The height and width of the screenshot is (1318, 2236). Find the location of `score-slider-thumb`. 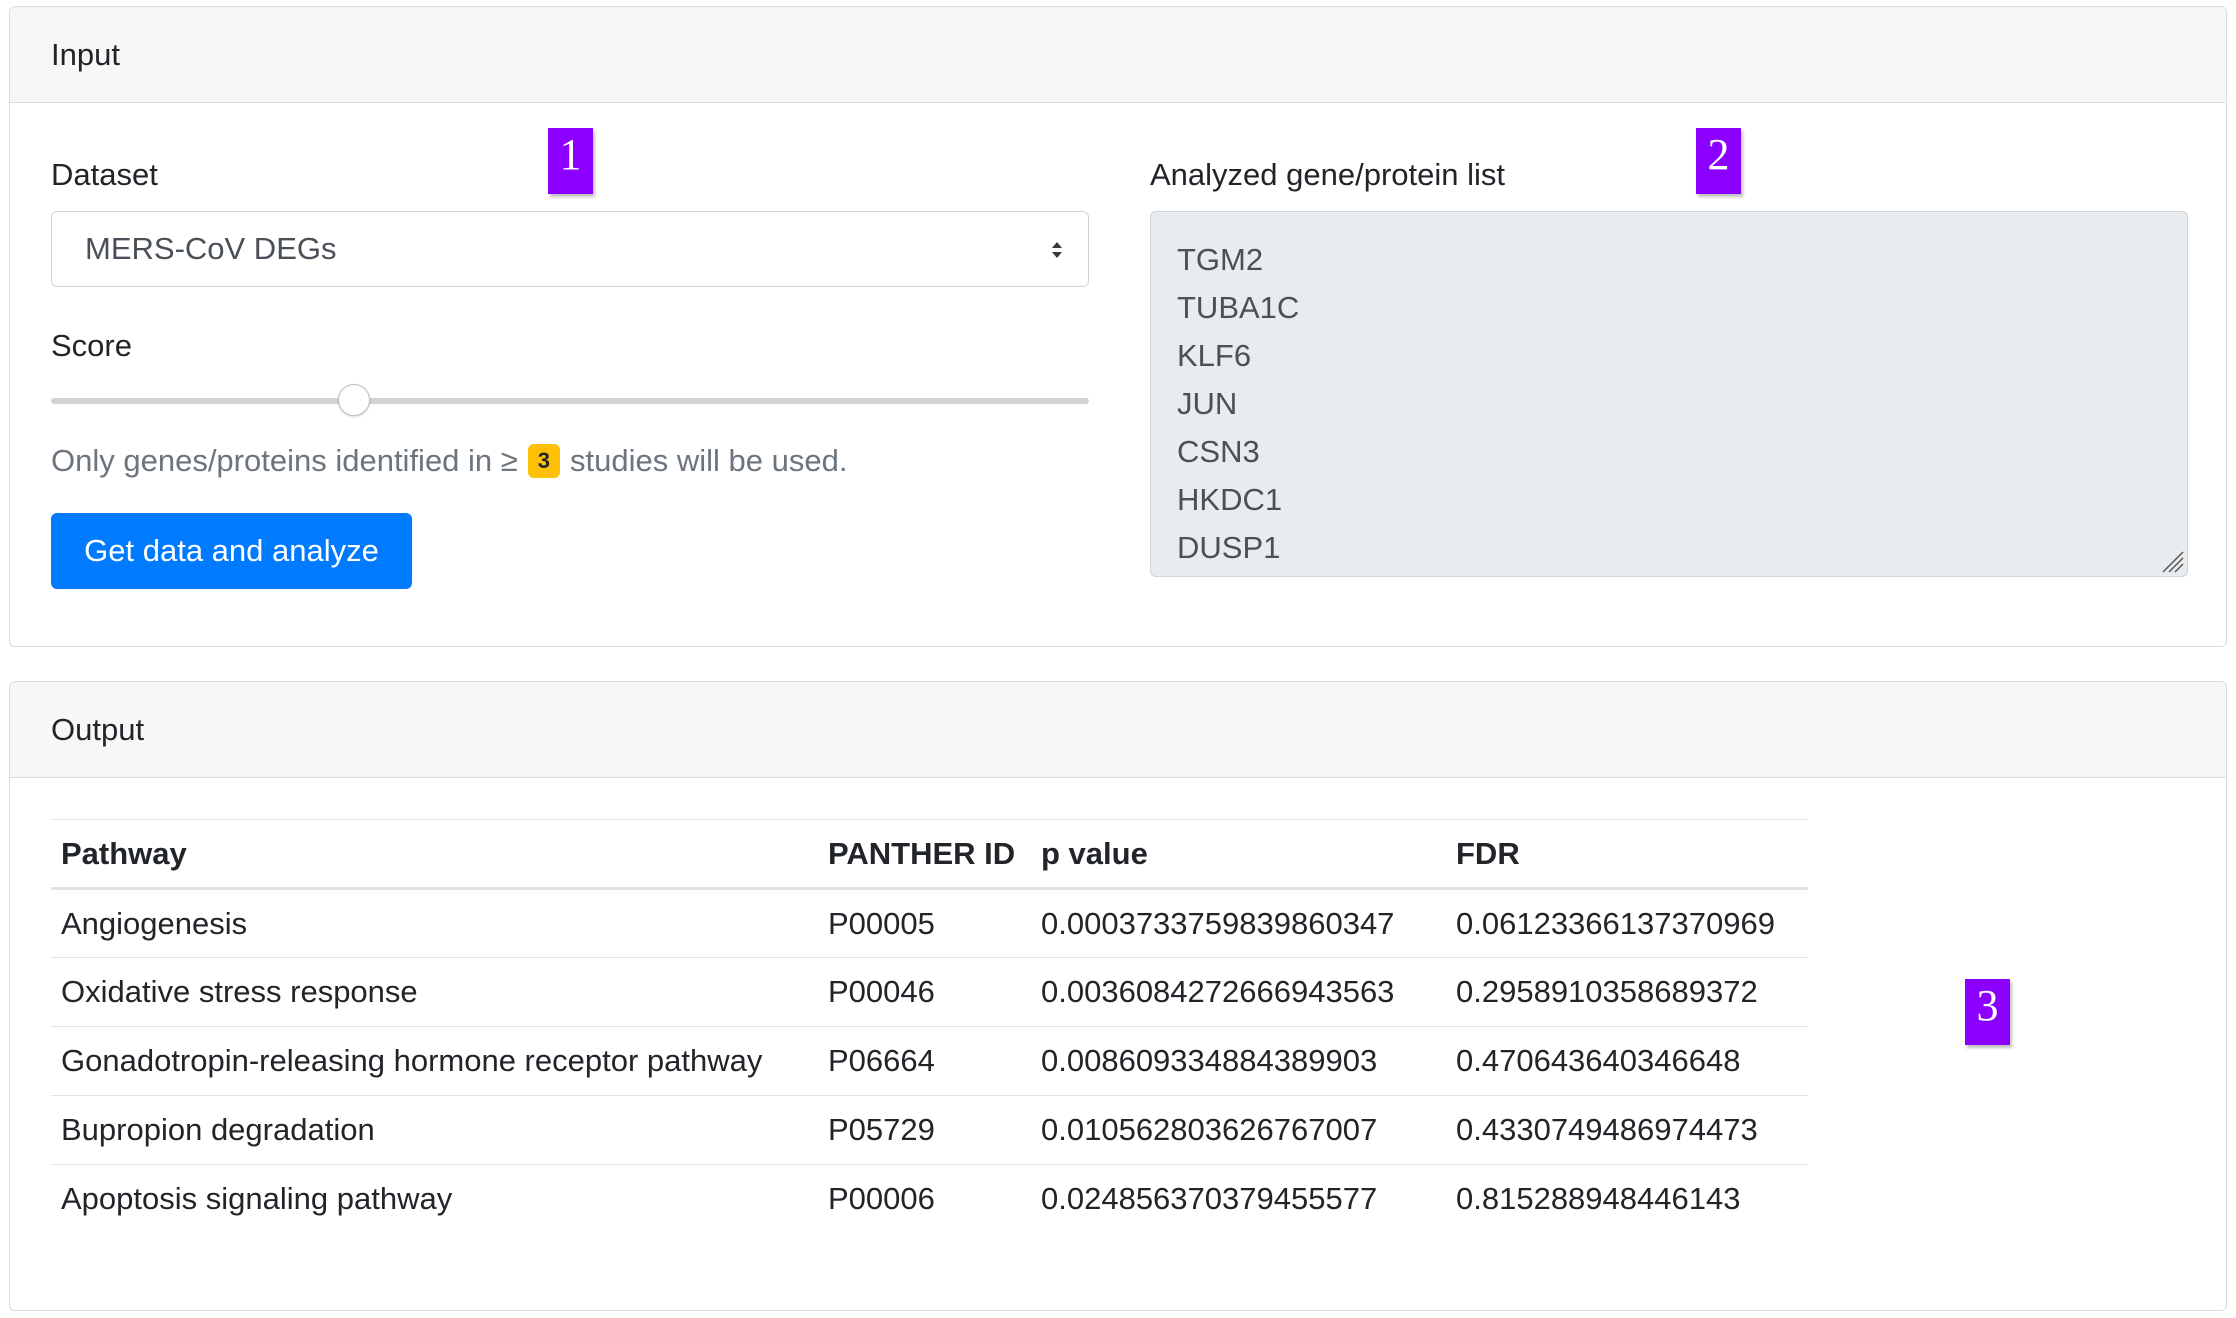

score-slider-thumb is located at coordinates (354, 400).